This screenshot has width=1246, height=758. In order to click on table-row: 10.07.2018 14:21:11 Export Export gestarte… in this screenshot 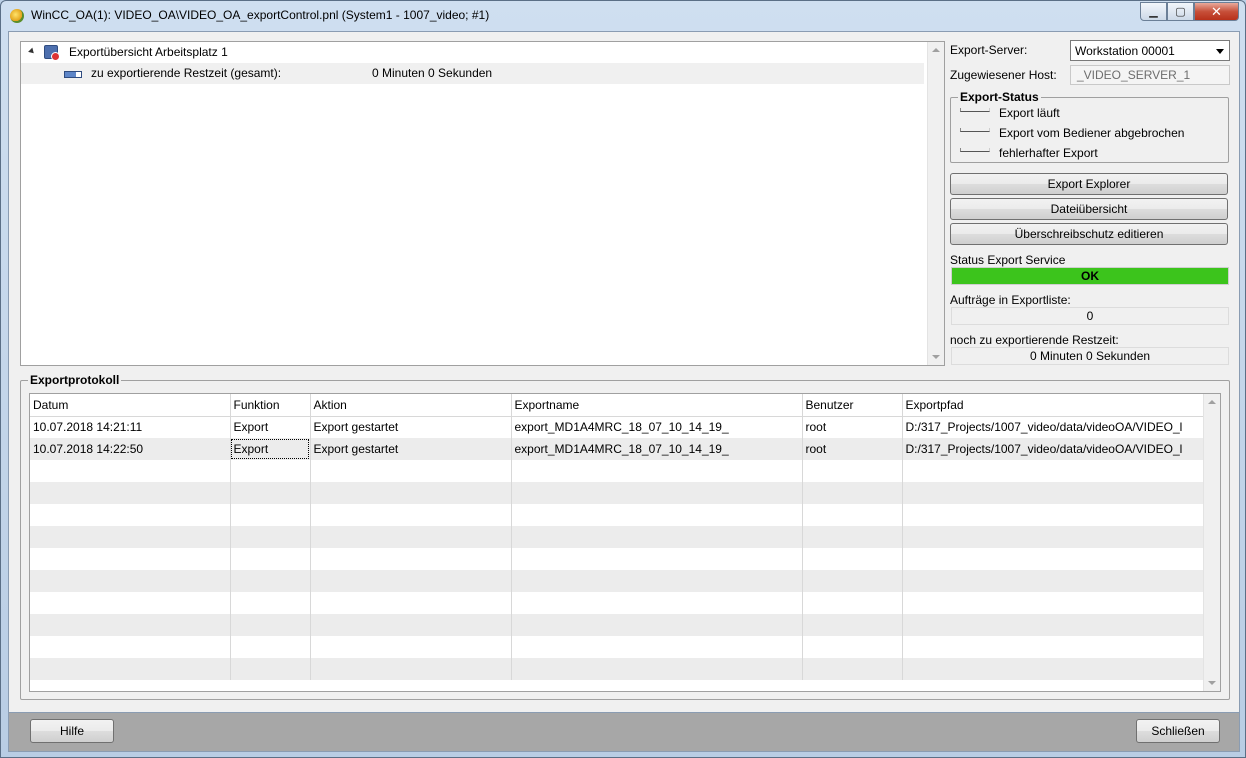, I will do `click(617, 427)`.